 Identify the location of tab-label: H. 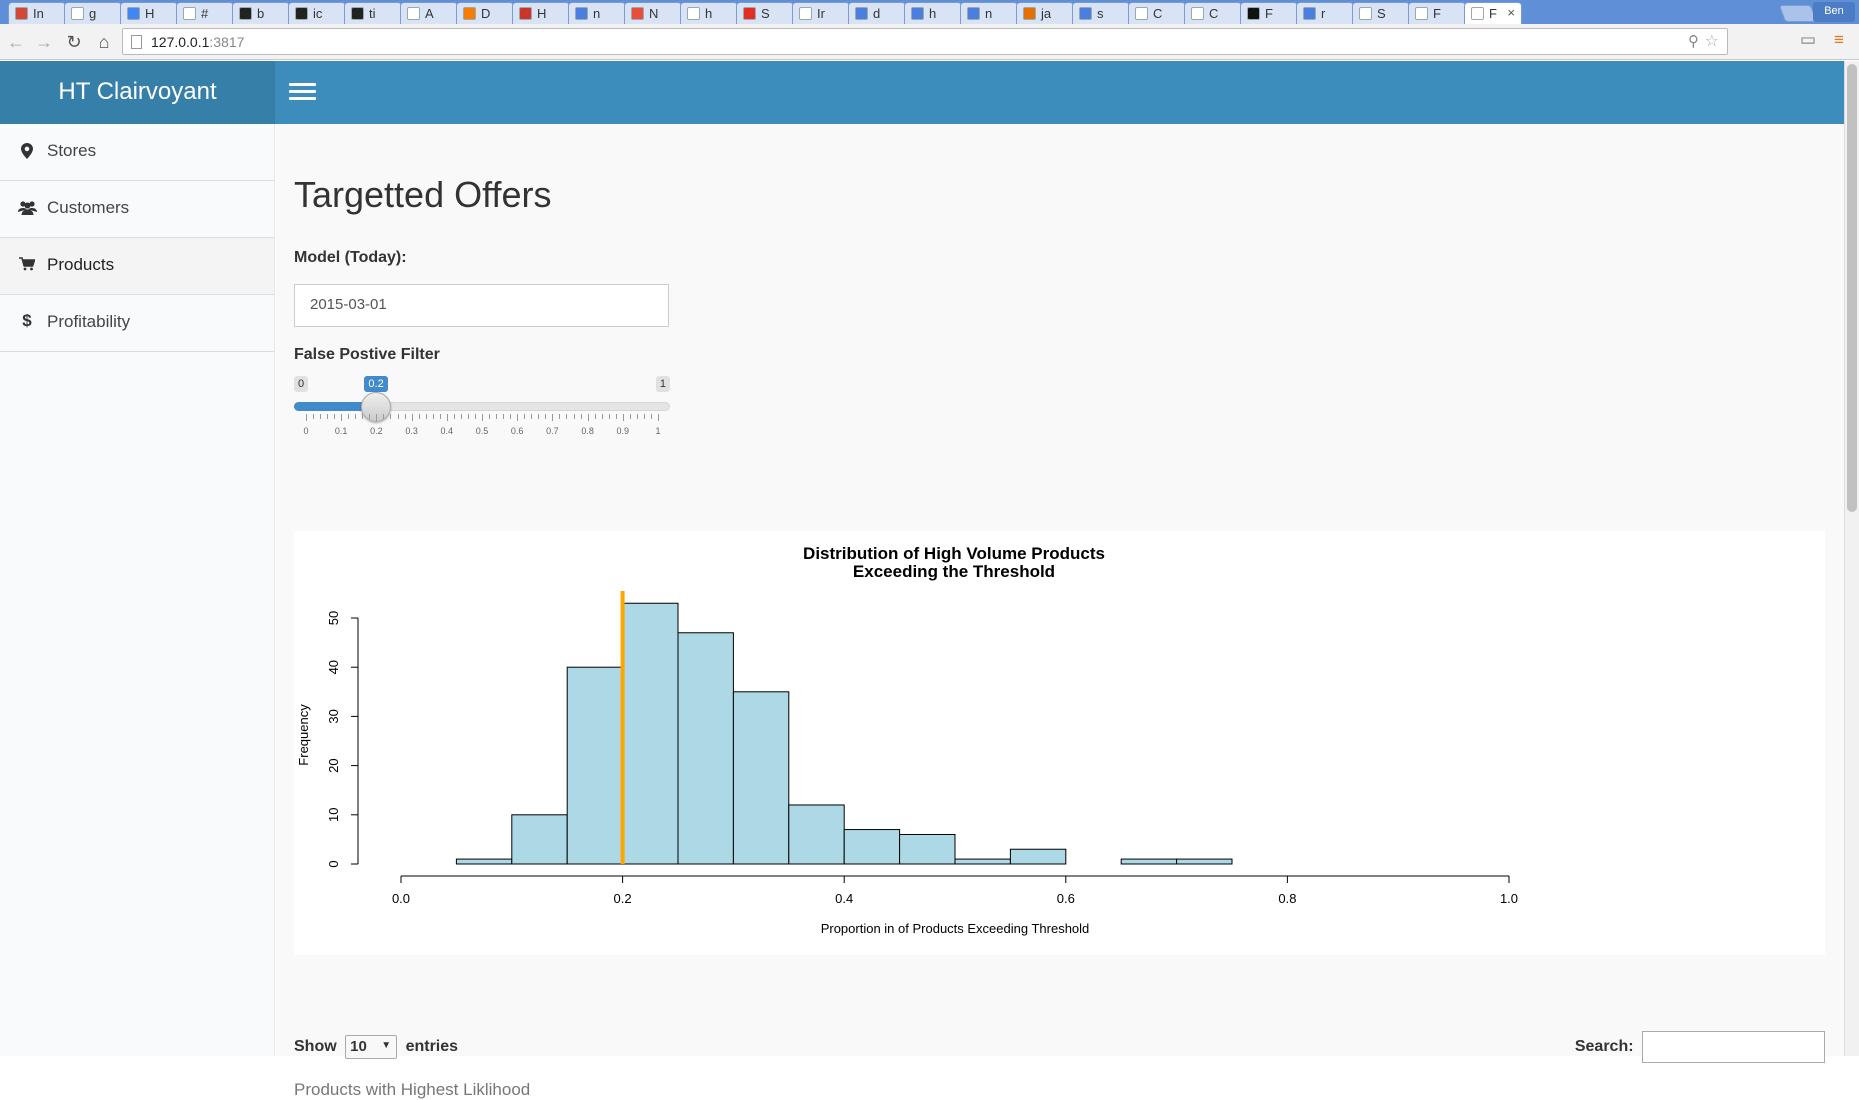
(542, 13).